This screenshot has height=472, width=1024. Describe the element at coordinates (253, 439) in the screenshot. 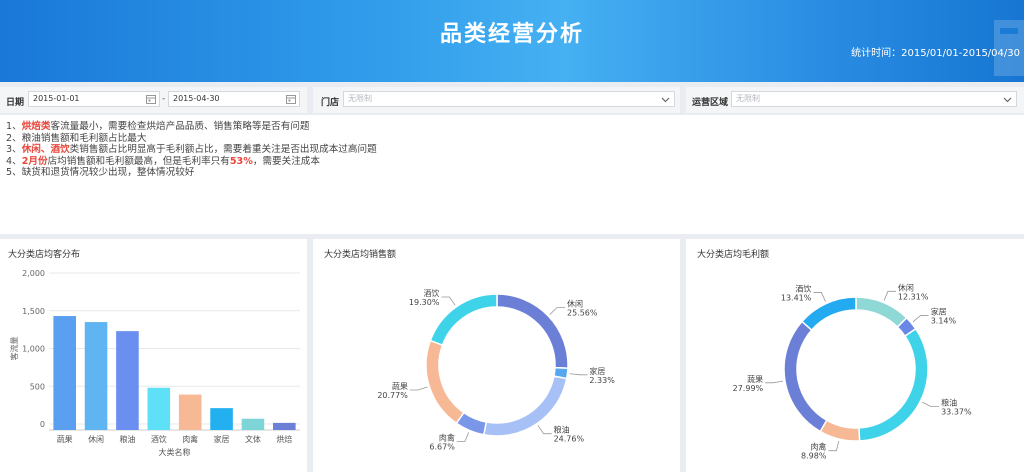

I see `x-tick-label: 文体` at that location.